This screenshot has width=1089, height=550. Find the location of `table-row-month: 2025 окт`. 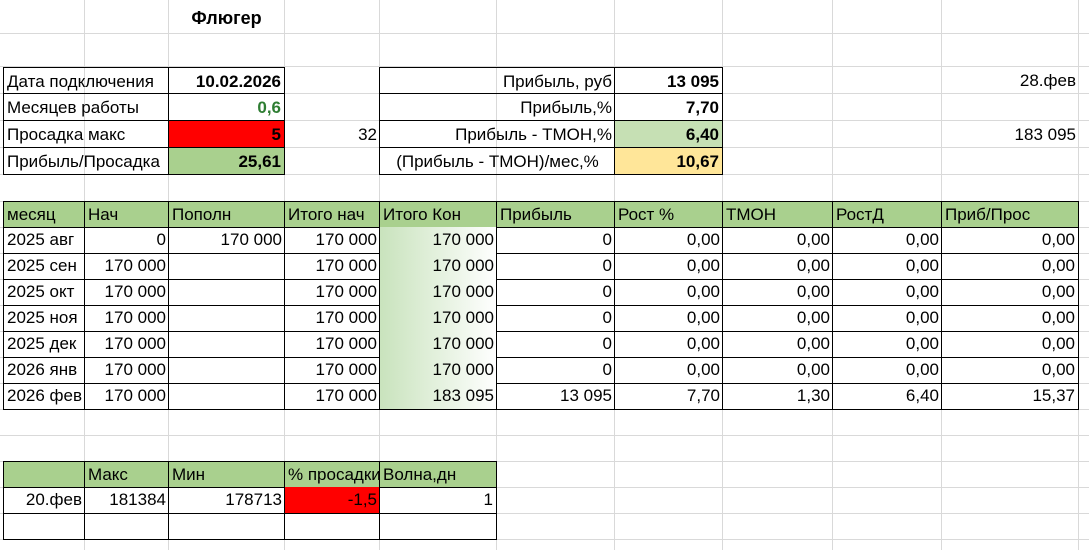

table-row-month: 2025 окт is located at coordinates (44, 292).